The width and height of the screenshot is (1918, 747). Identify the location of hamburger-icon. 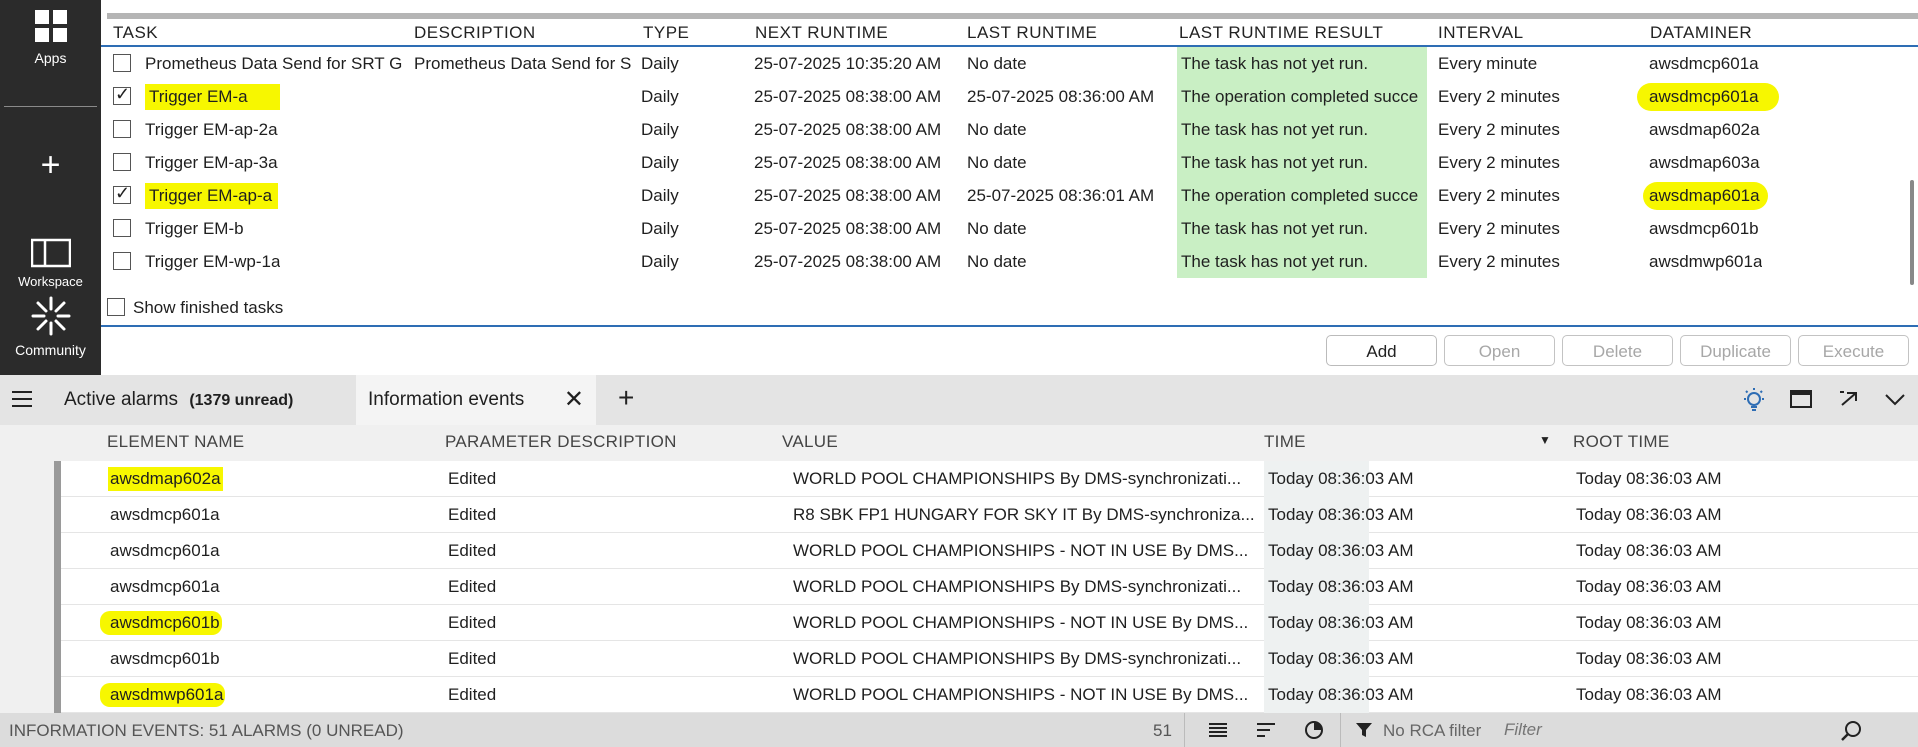
(22, 401).